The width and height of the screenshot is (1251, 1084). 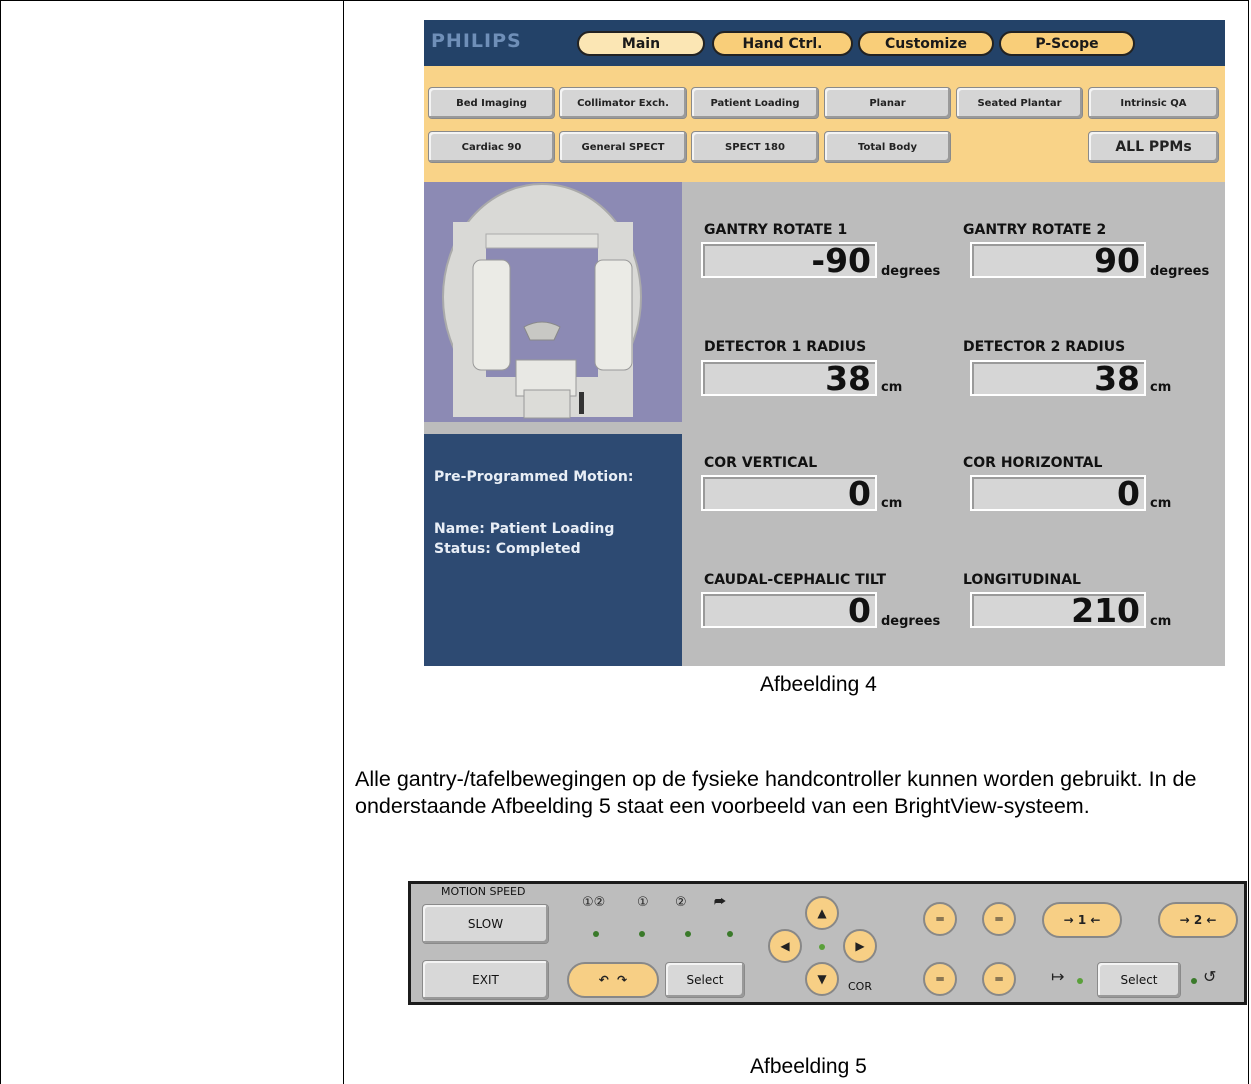 I want to click on field-gantry-rotate-1: -90, so click(x=789, y=260).